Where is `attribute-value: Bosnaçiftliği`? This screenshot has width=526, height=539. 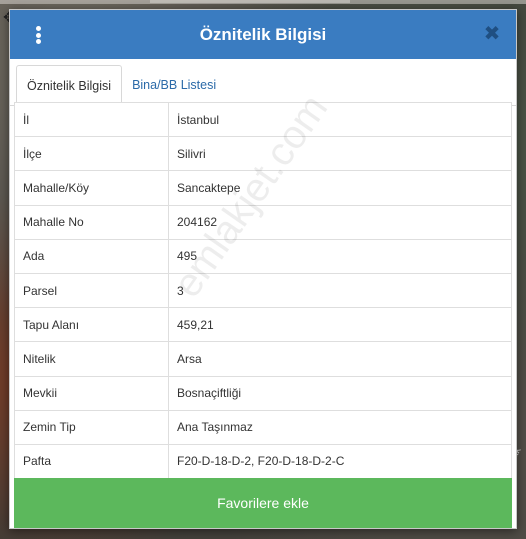
attribute-value: Bosnaçiftliği is located at coordinates (340, 393).